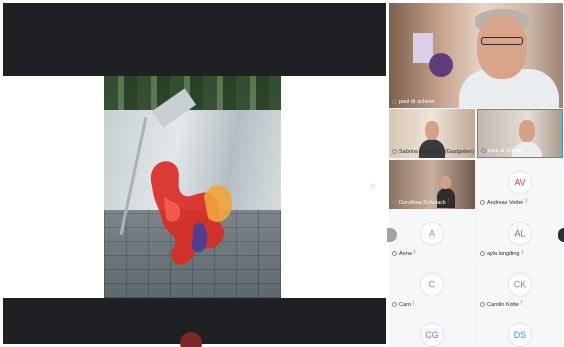  I want to click on participant-tile-paul: paul dr schwer, so click(520, 133).